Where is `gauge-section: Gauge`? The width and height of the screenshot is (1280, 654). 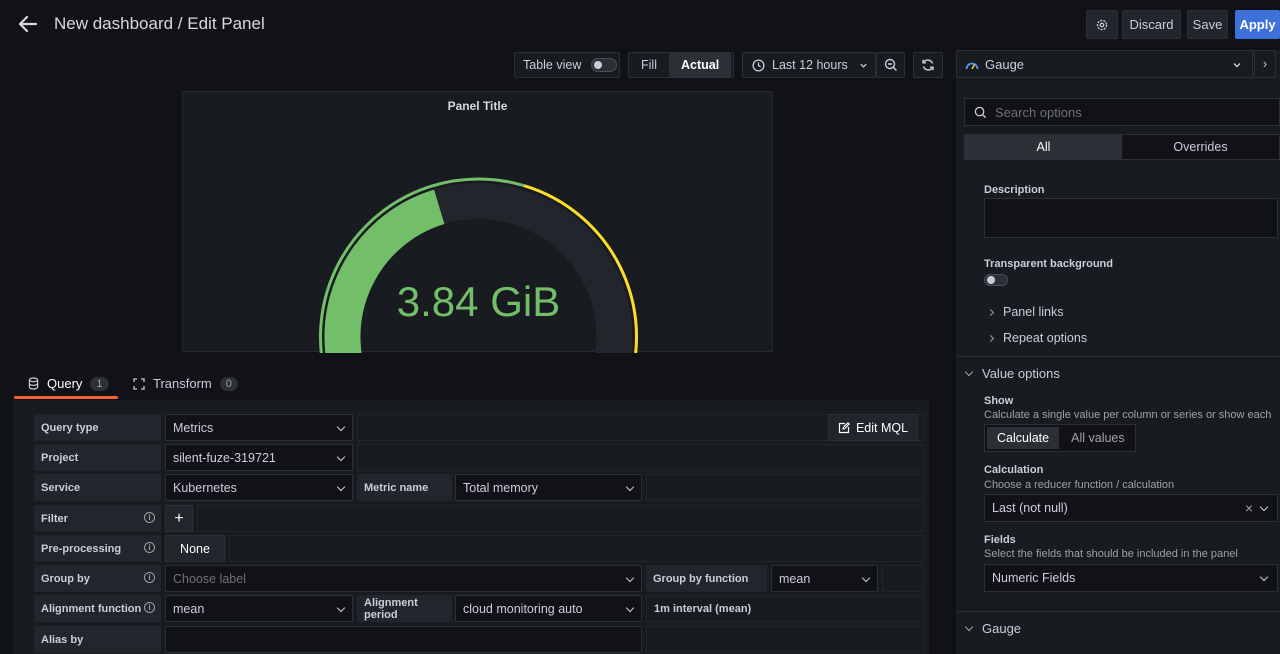
gauge-section: Gauge is located at coordinates (993, 628).